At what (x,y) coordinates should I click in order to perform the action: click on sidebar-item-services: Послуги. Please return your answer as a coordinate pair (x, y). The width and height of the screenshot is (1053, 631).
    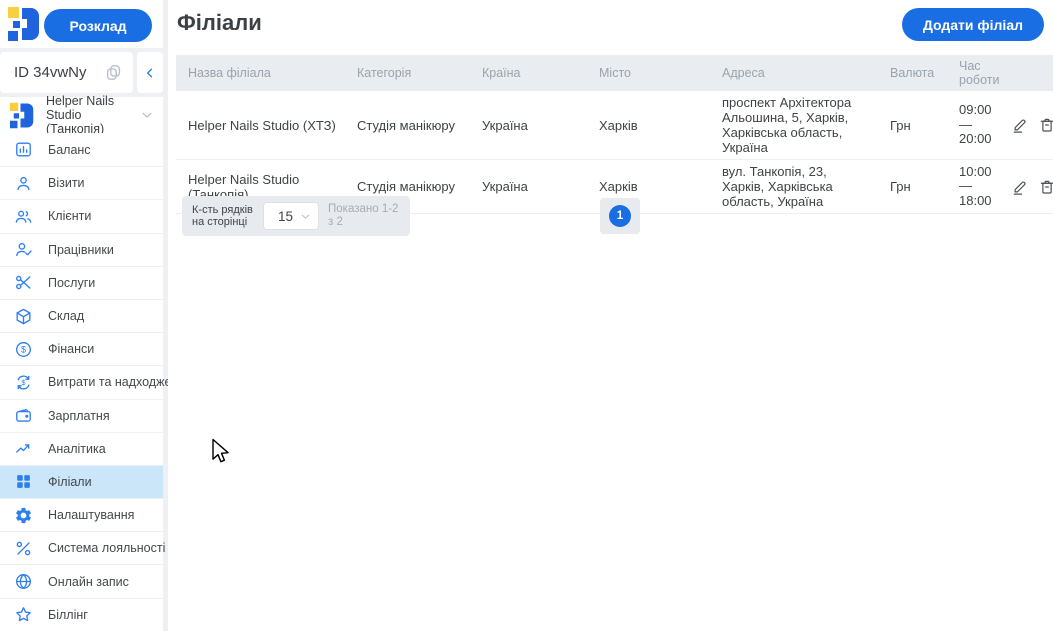
    Looking at the image, I should click on (81, 282).